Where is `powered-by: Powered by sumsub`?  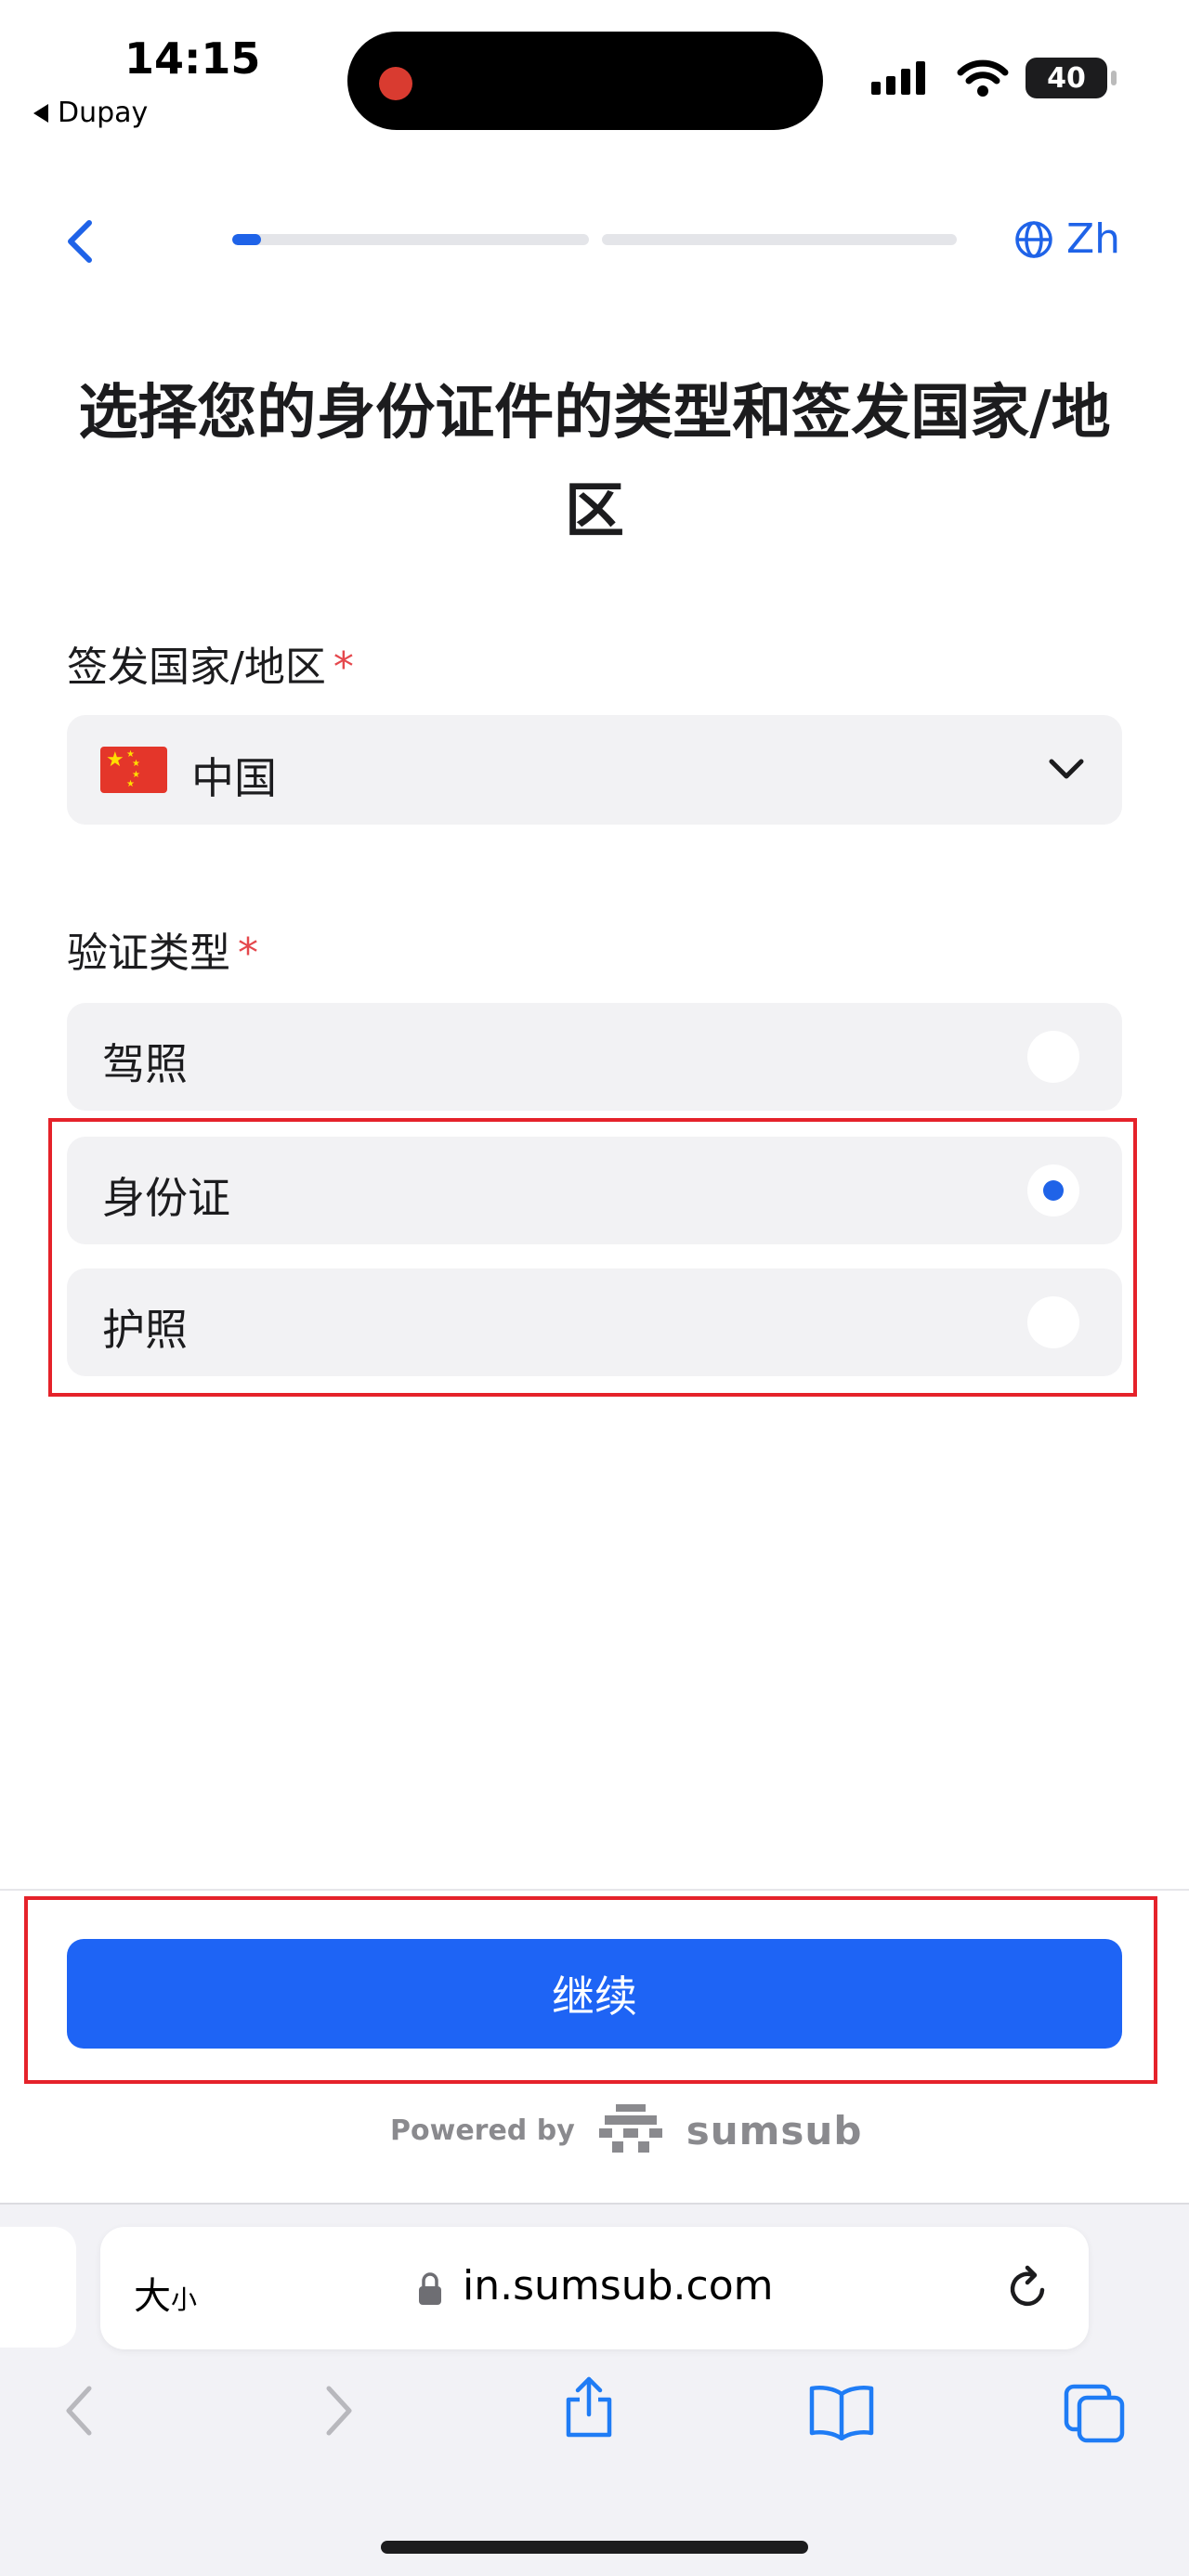
powered-by: Powered by sumsub is located at coordinates (626, 2130).